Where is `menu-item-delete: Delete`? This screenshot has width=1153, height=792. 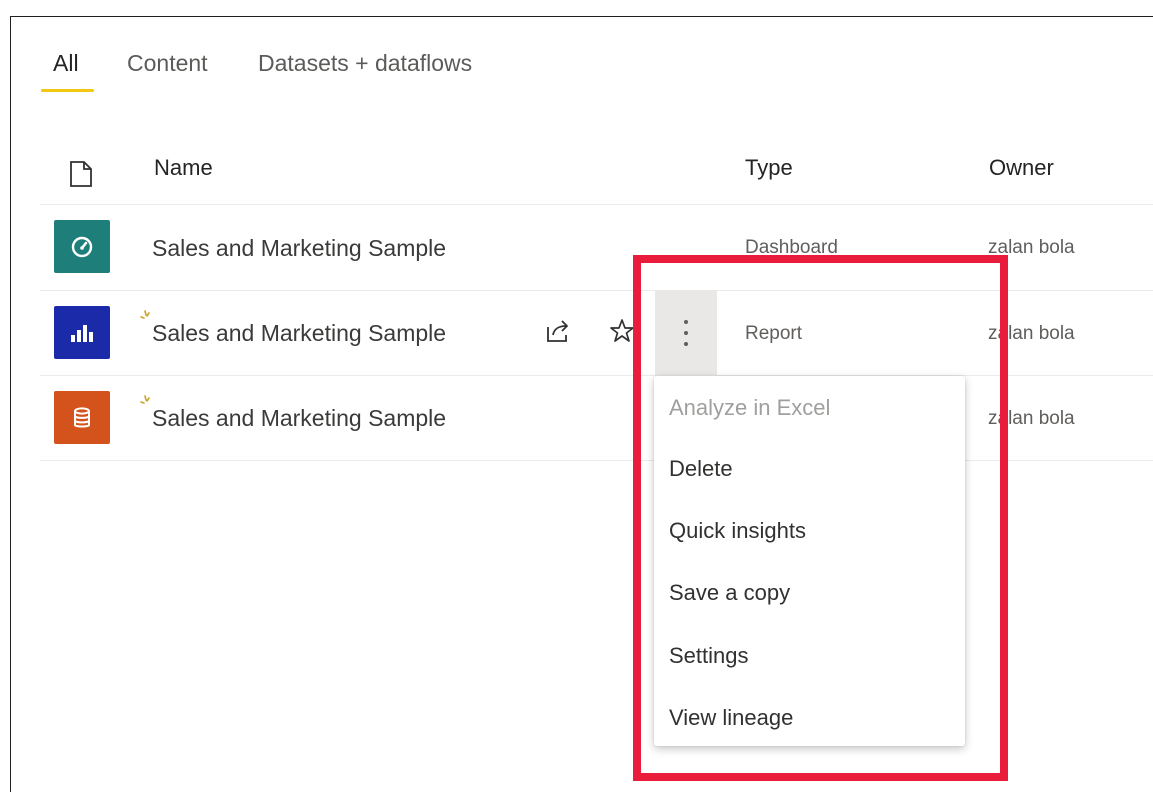 menu-item-delete: Delete is located at coordinates (701, 469).